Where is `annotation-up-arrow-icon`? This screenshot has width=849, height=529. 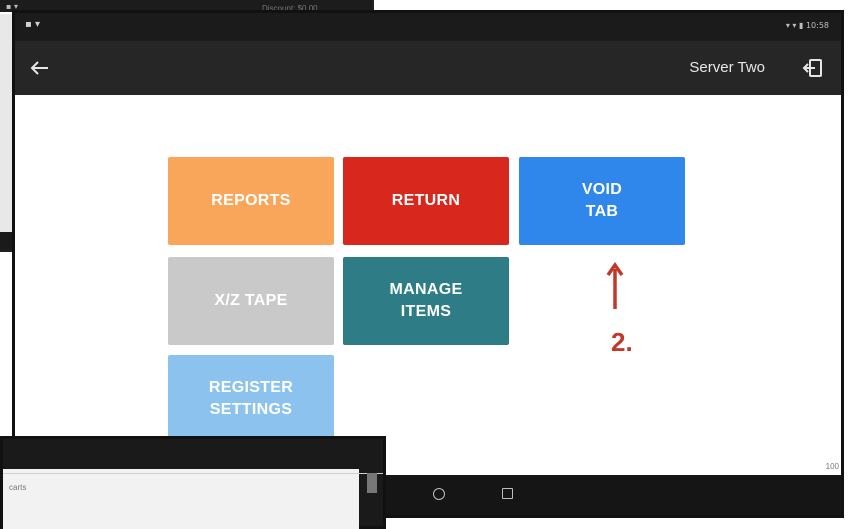 annotation-up-arrow-icon is located at coordinates (615, 285).